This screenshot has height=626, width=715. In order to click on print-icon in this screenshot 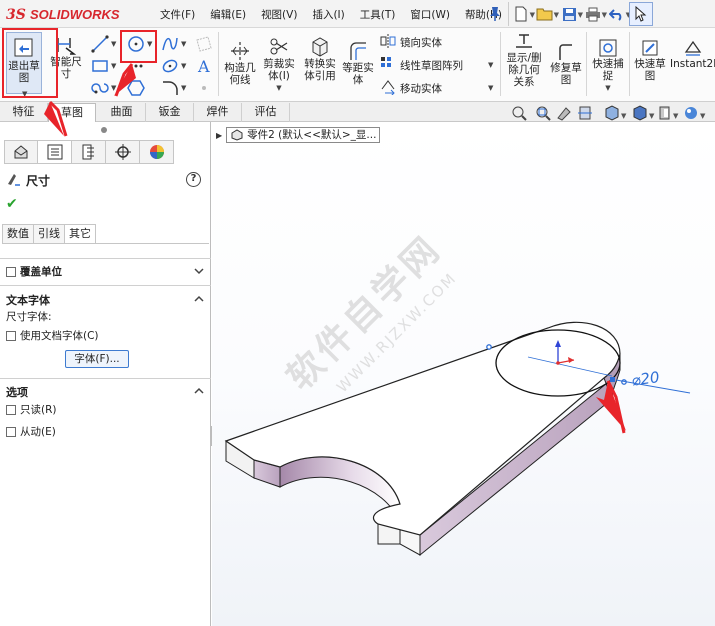, I will do `click(593, 14)`.